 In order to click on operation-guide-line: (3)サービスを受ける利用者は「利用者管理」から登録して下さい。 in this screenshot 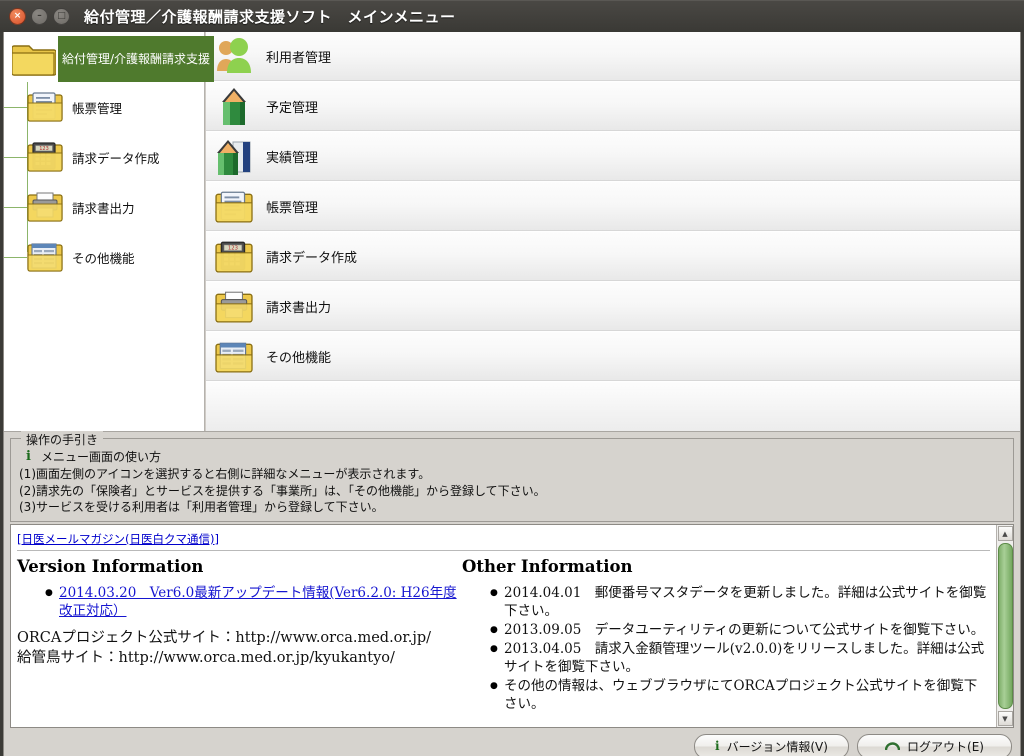, I will do `click(201, 507)`.